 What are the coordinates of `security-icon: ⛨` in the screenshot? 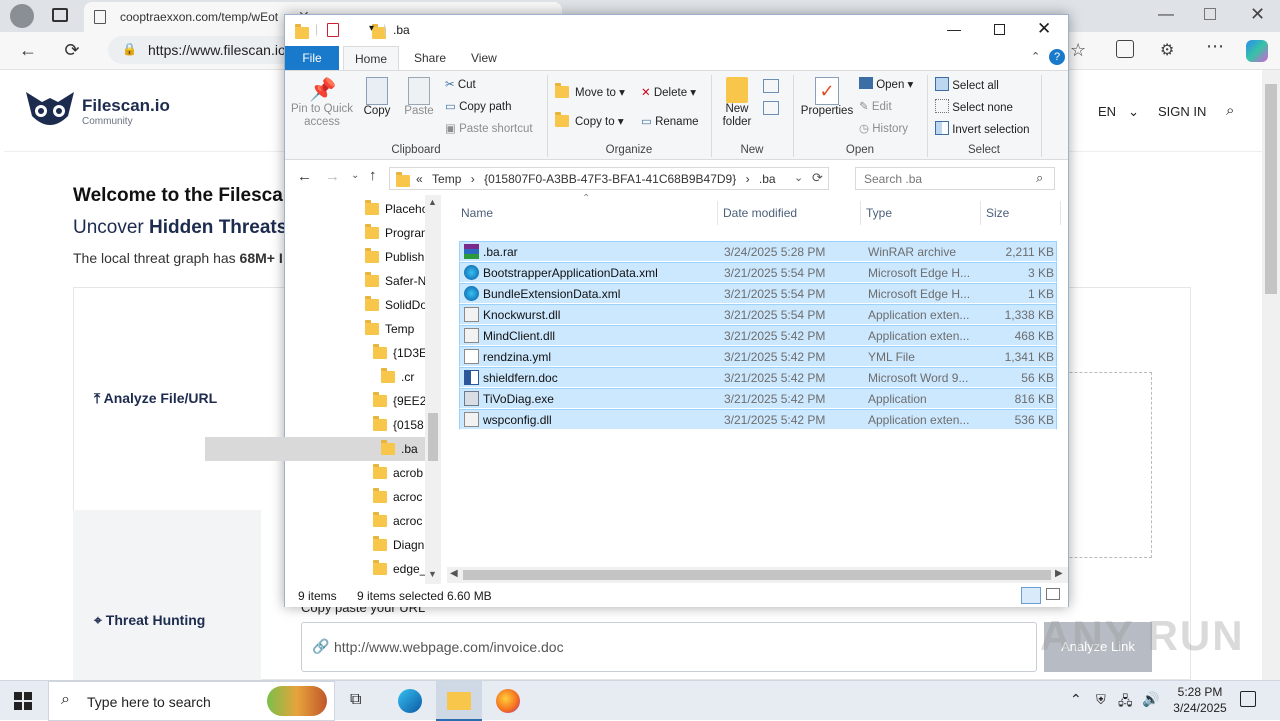 It's located at (1101, 700).